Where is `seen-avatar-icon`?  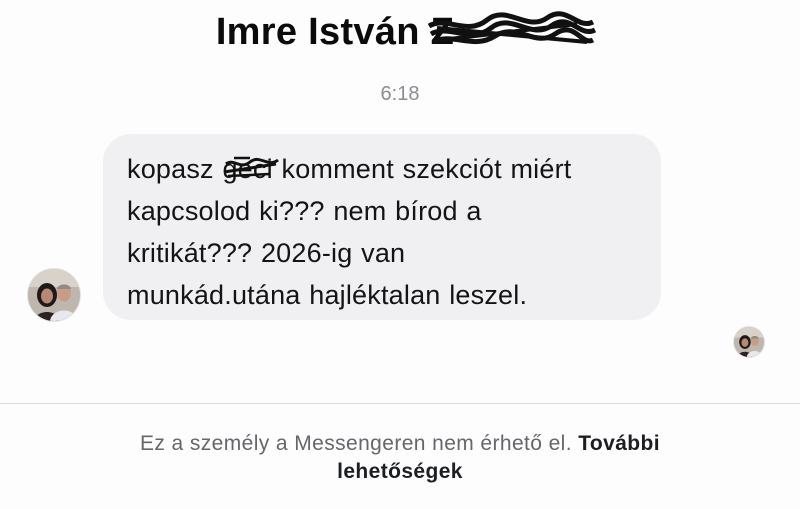
seen-avatar-icon is located at coordinates (749, 342).